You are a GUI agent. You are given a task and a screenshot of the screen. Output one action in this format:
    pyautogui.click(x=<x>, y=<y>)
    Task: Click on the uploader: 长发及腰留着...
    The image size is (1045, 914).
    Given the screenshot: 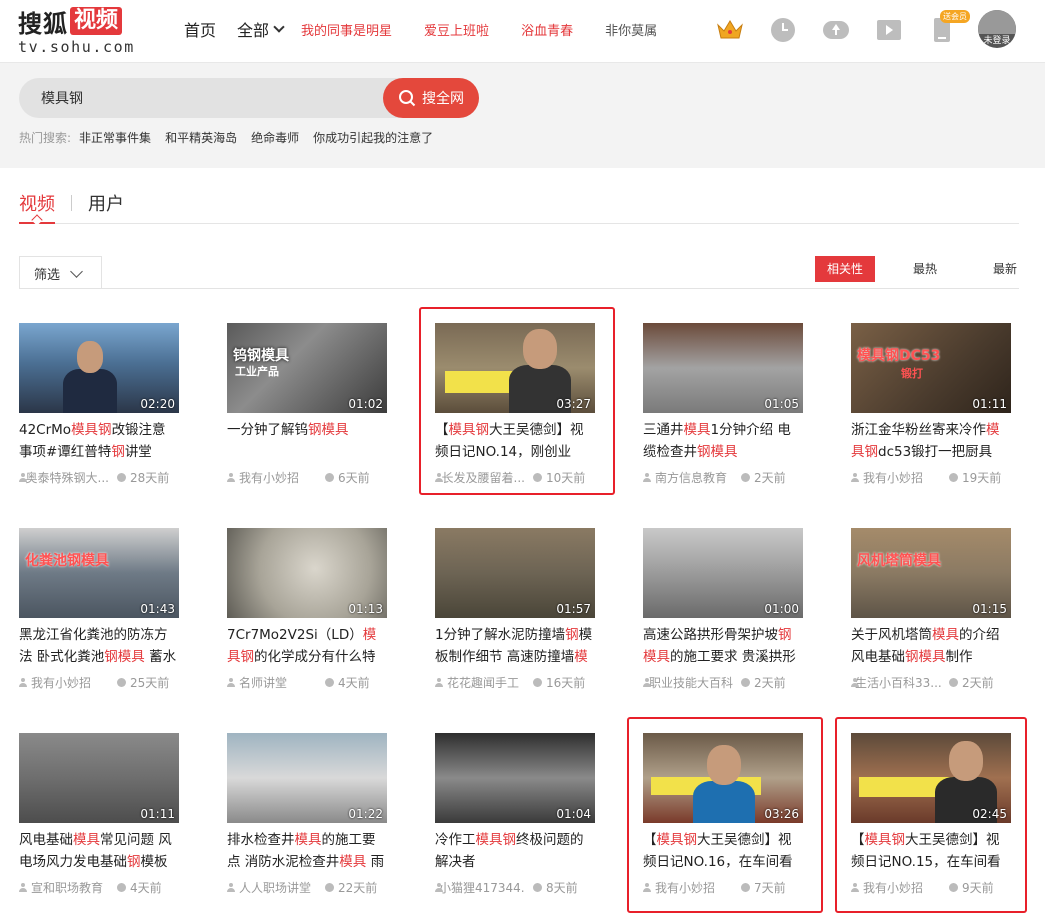 What is the action you would take?
    pyautogui.click(x=480, y=477)
    